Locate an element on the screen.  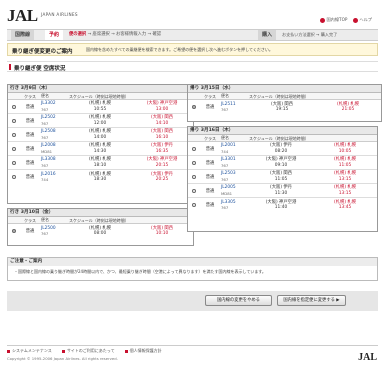
arrival-time: 10:05 is located at coordinates (345, 151).